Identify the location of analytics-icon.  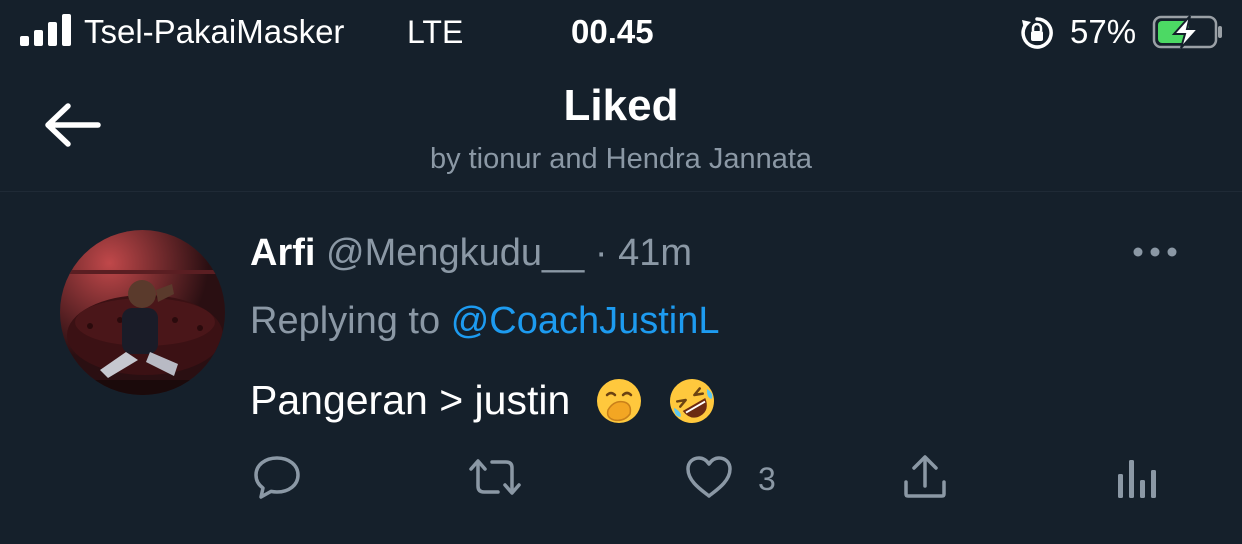
(1137, 479).